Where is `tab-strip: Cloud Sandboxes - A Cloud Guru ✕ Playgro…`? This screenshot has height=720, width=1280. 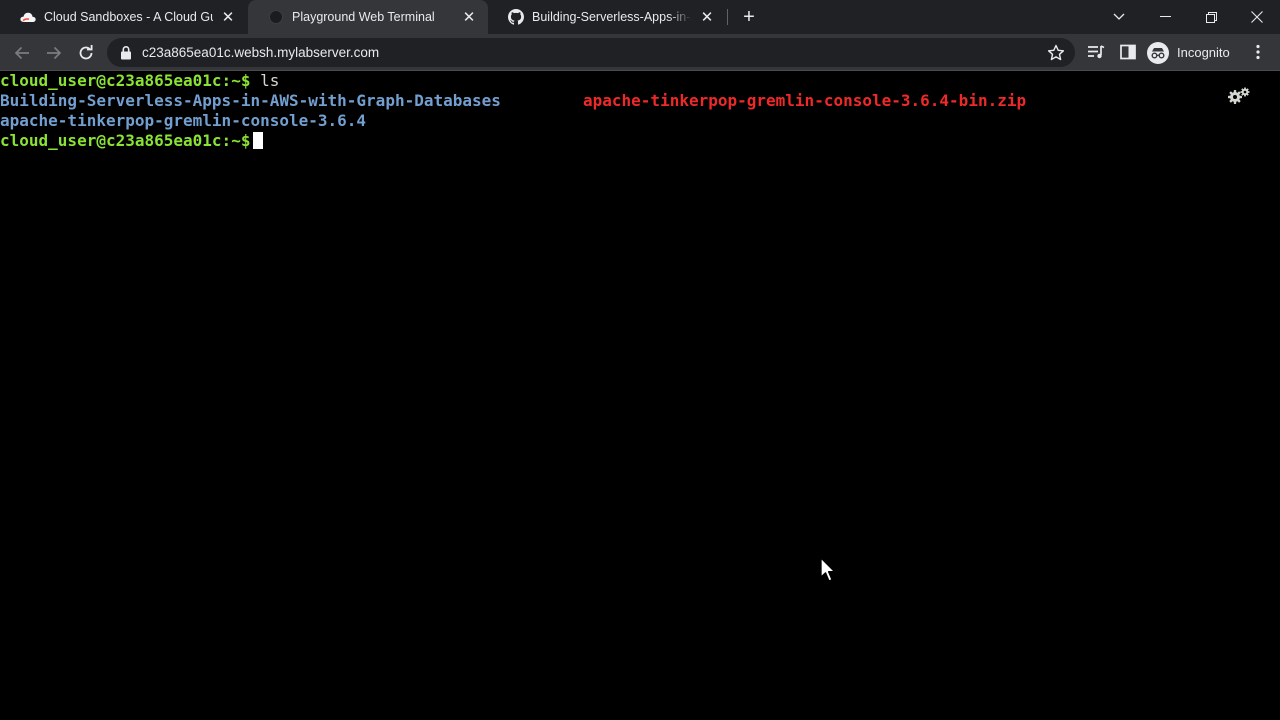
tab-strip: Cloud Sandboxes - A Cloud Guru ✕ Playgro… is located at coordinates (640, 17).